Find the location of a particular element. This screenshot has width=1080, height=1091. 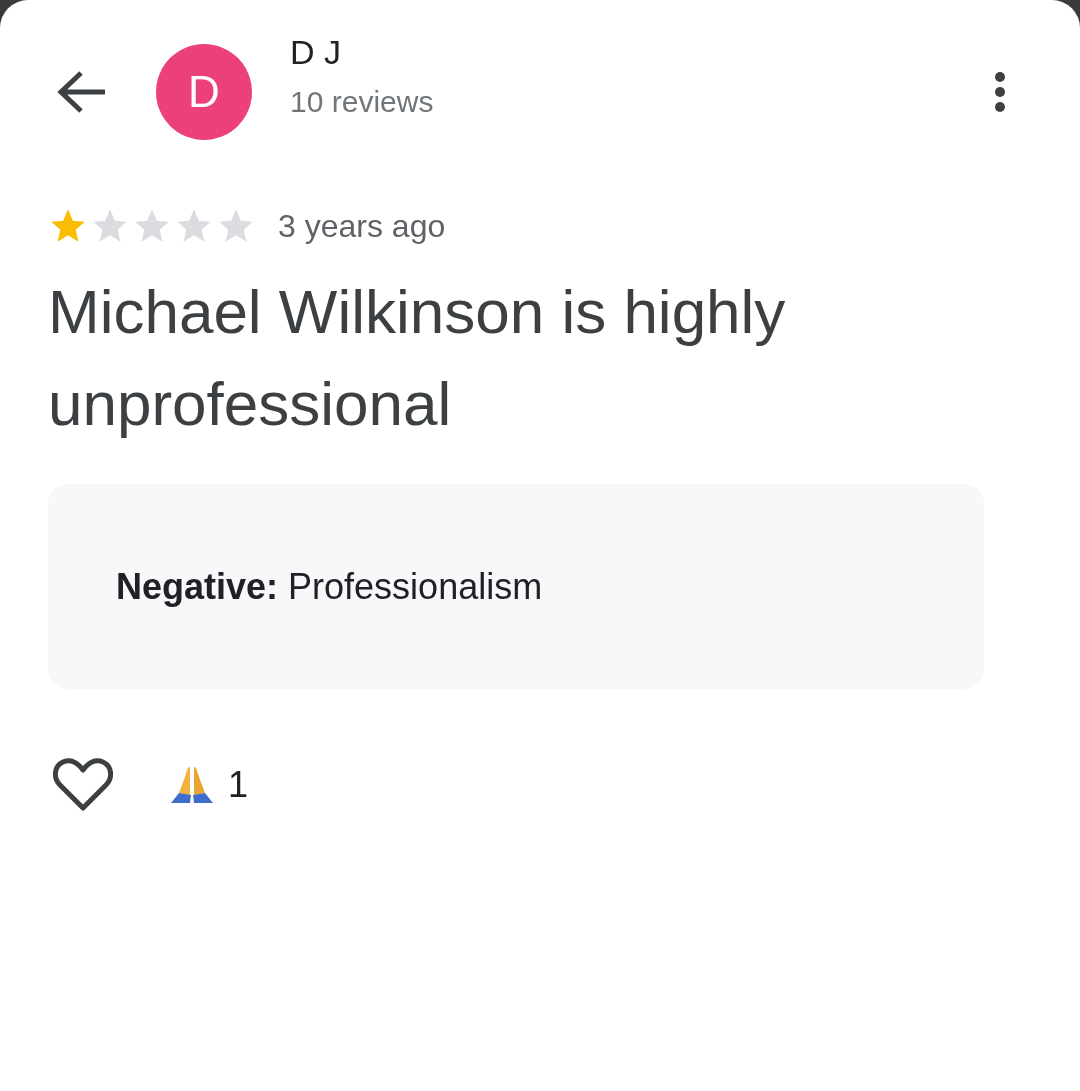

reaction-count: 1 is located at coordinates (238, 785).